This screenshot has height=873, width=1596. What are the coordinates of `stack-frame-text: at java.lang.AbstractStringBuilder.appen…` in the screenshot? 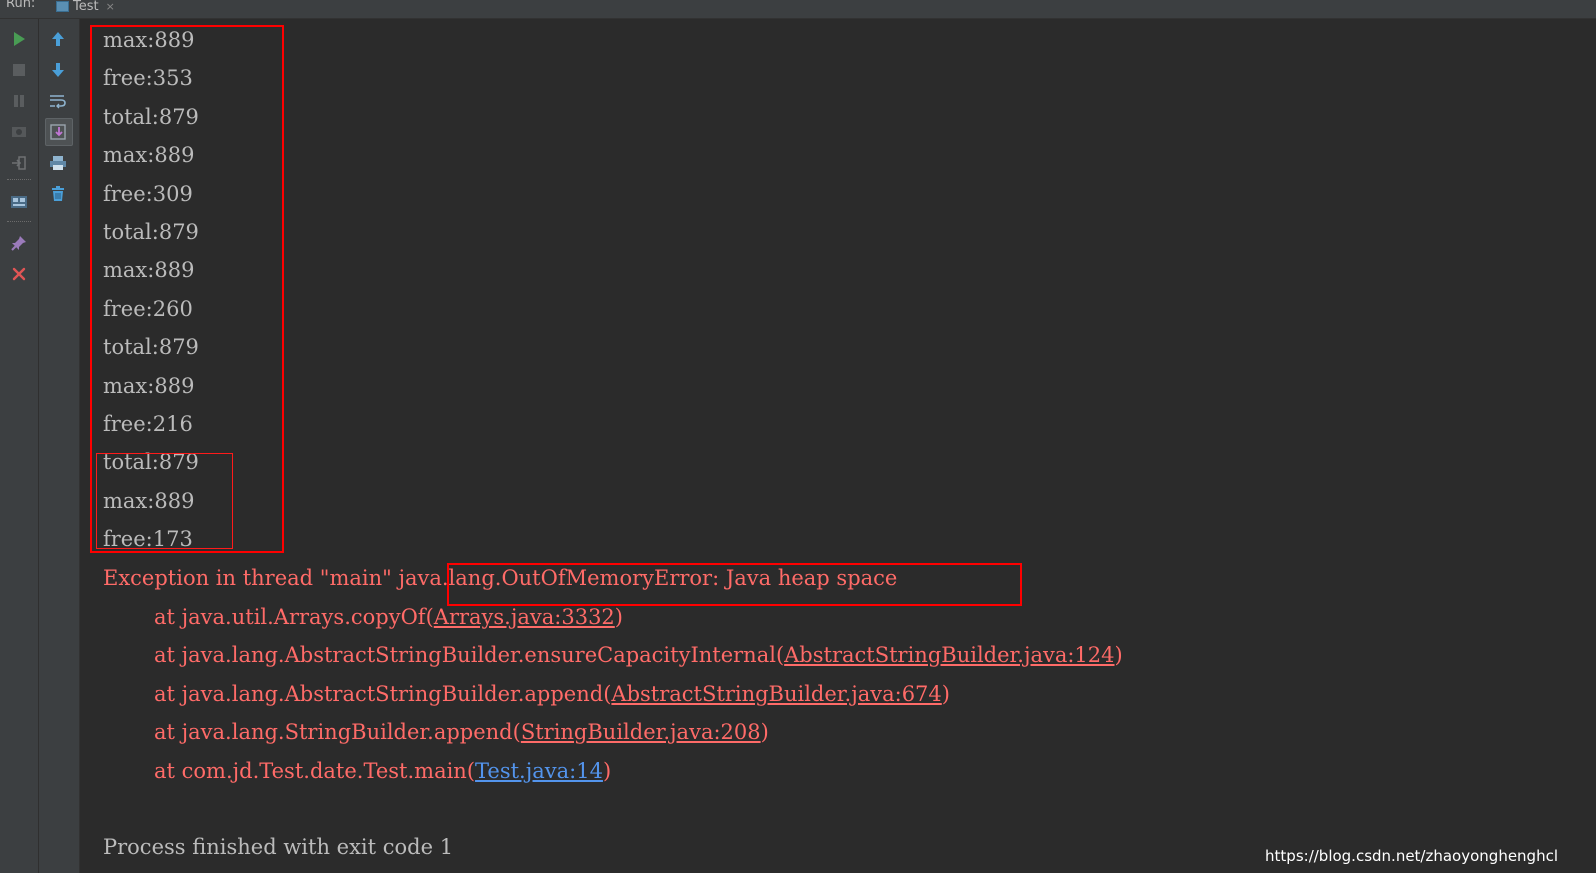 It's located at (383, 694).